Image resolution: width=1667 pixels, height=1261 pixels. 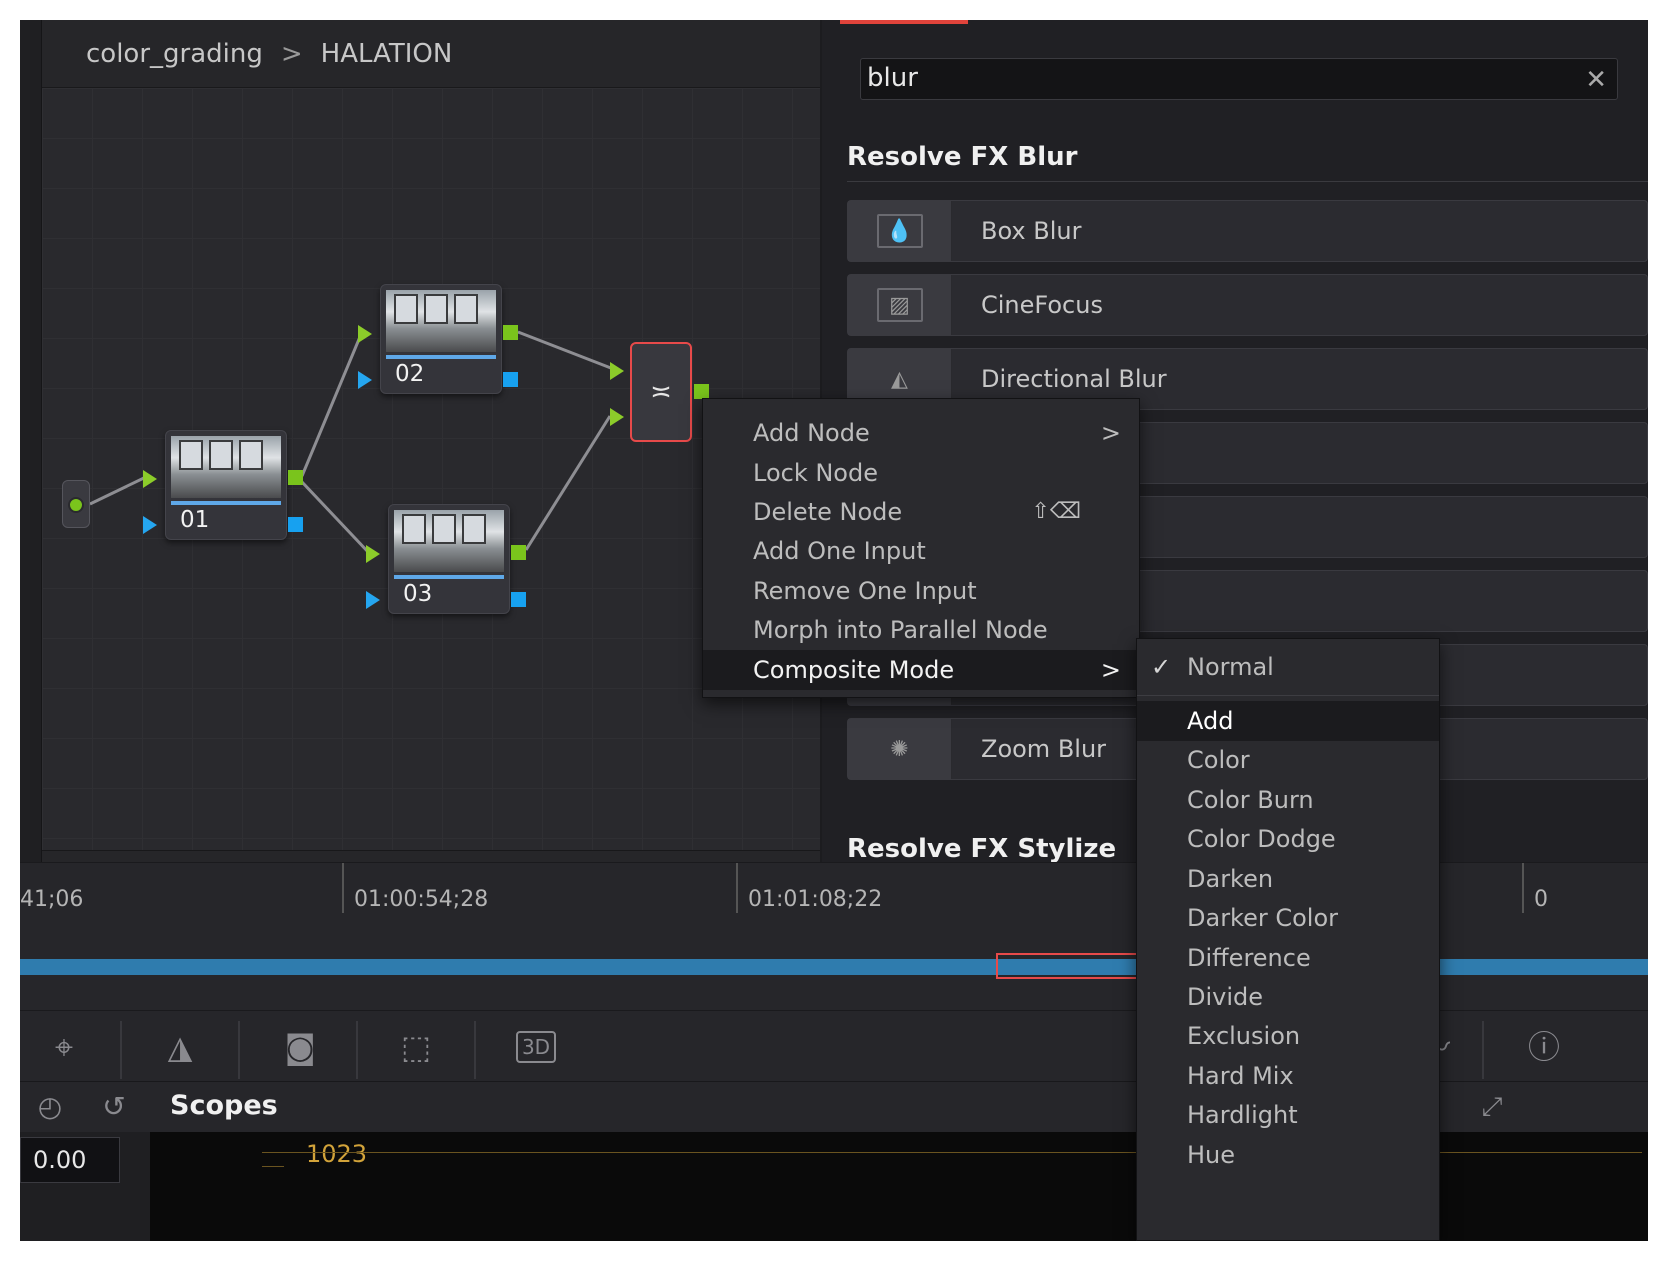 What do you see at coordinates (1056, 511) in the screenshot?
I see `shortcut-label: ⇧⌫` at bounding box center [1056, 511].